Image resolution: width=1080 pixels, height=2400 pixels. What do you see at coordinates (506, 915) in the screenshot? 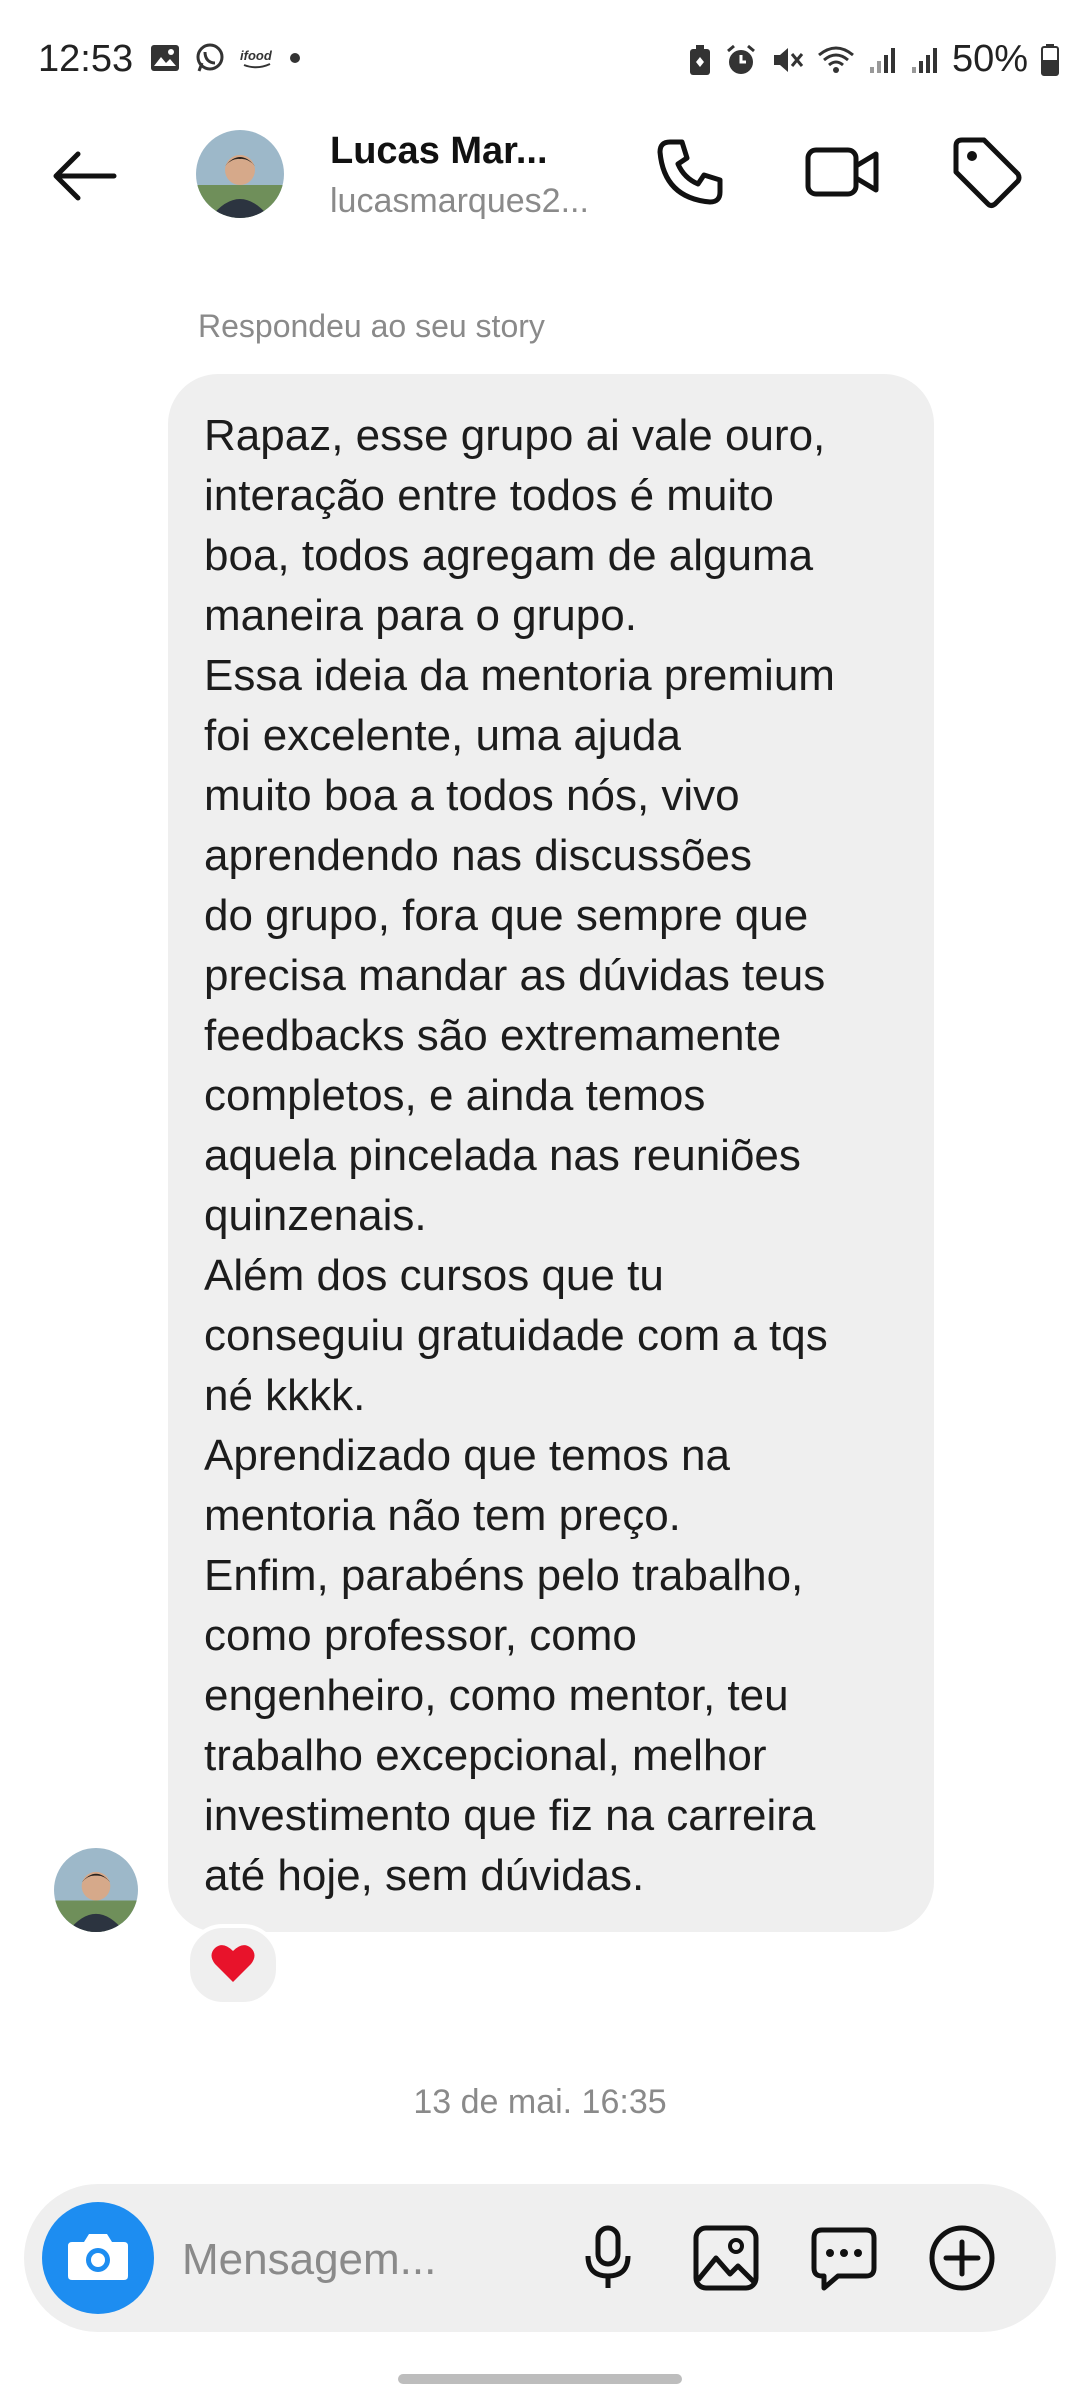
I see `message-line: do grupo, fora que sempre que` at bounding box center [506, 915].